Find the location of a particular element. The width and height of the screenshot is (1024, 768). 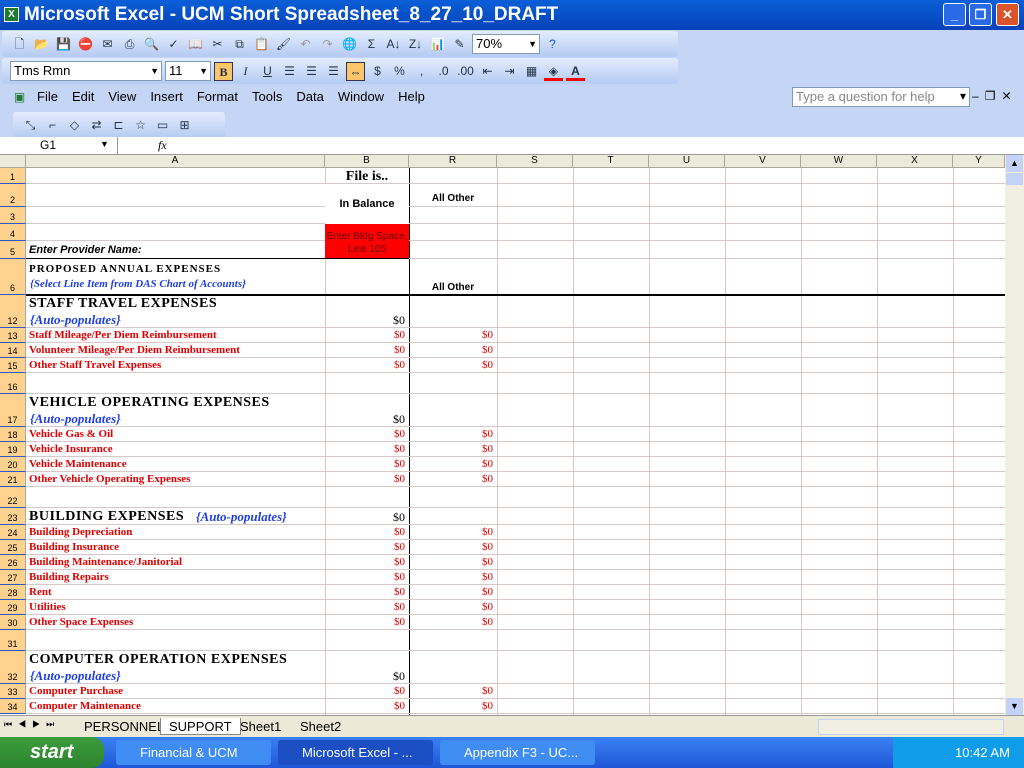

row-header-2: 2 is located at coordinates (13, 195).